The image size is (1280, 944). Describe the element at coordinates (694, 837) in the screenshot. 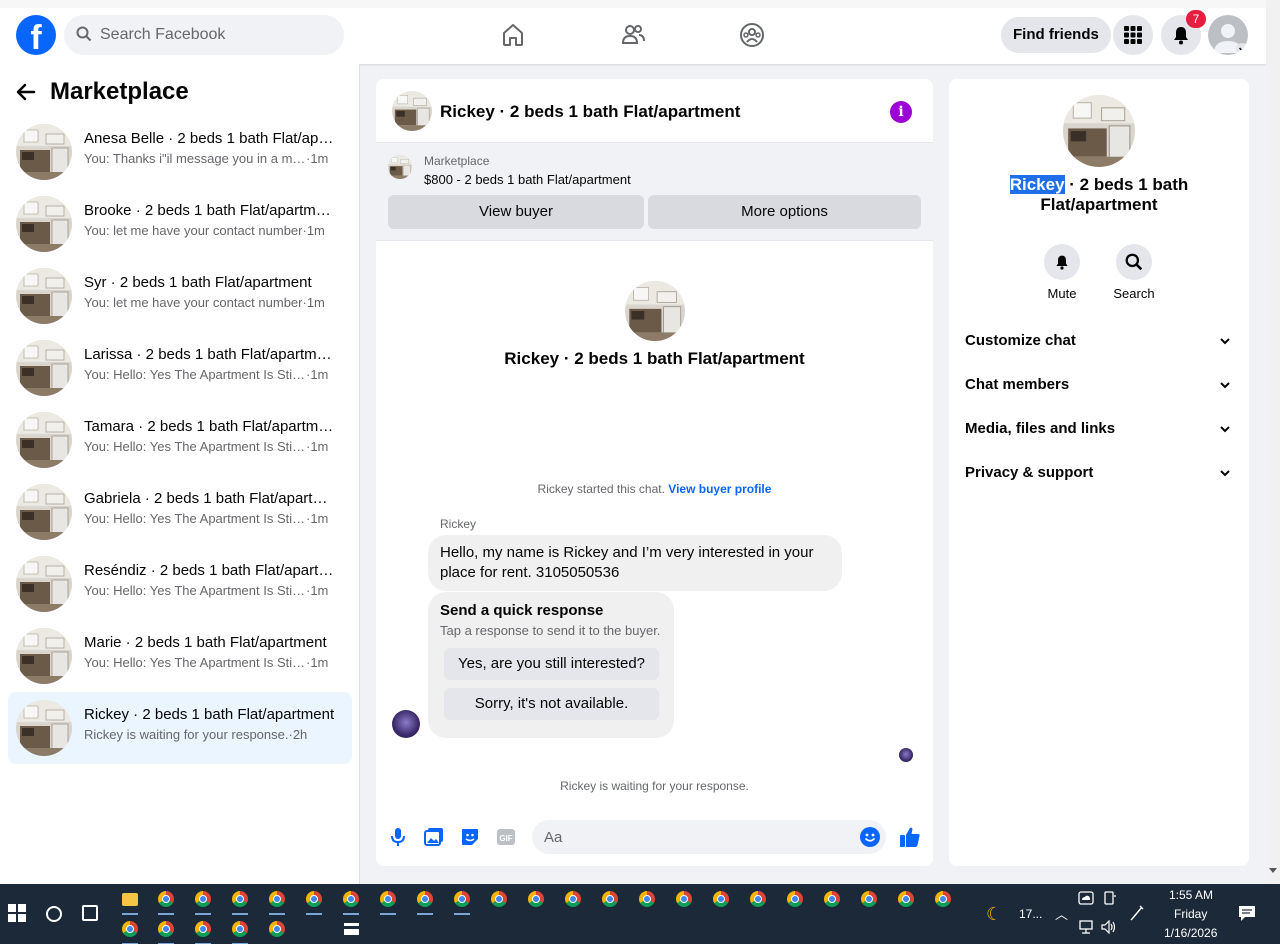

I see `message-input` at that location.